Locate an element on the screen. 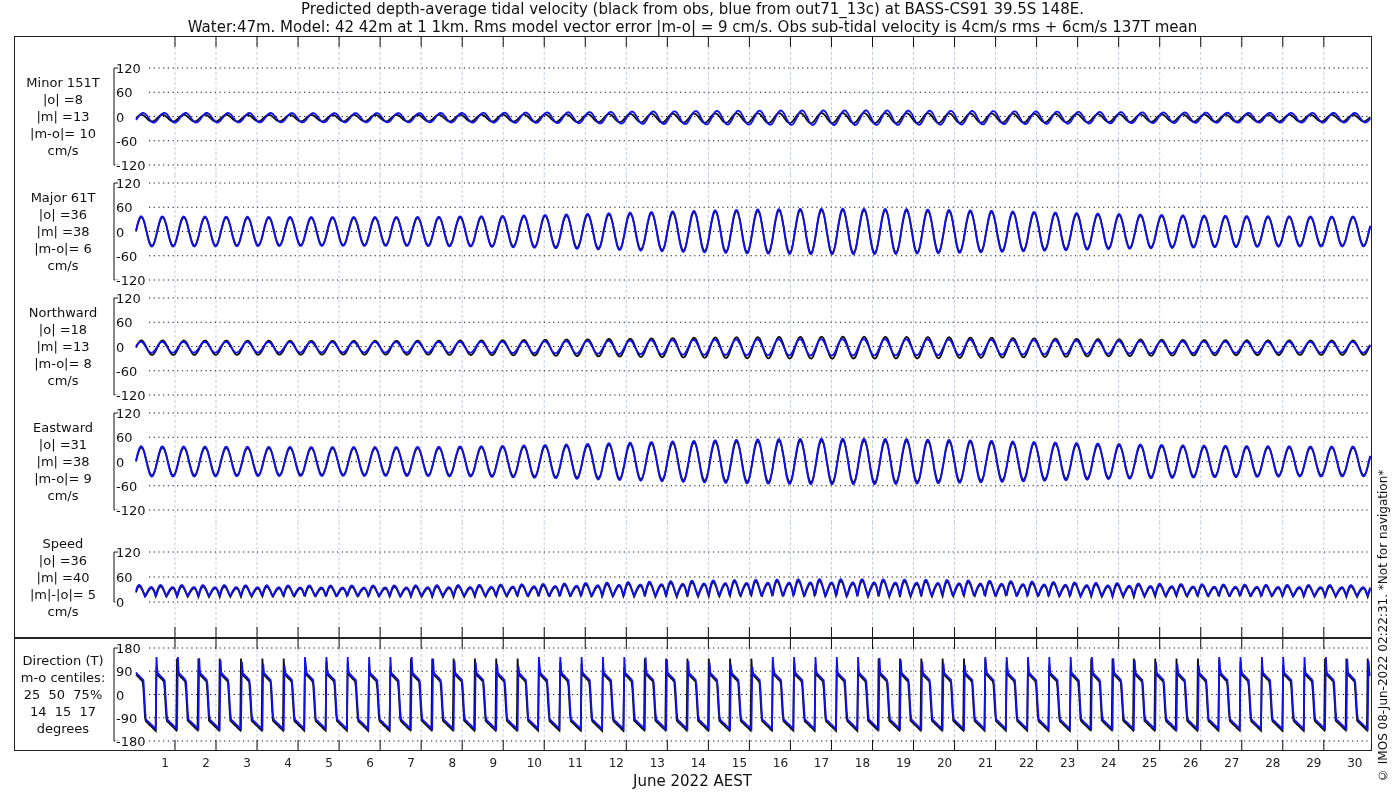  day-label: 18 is located at coordinates (862, 763).